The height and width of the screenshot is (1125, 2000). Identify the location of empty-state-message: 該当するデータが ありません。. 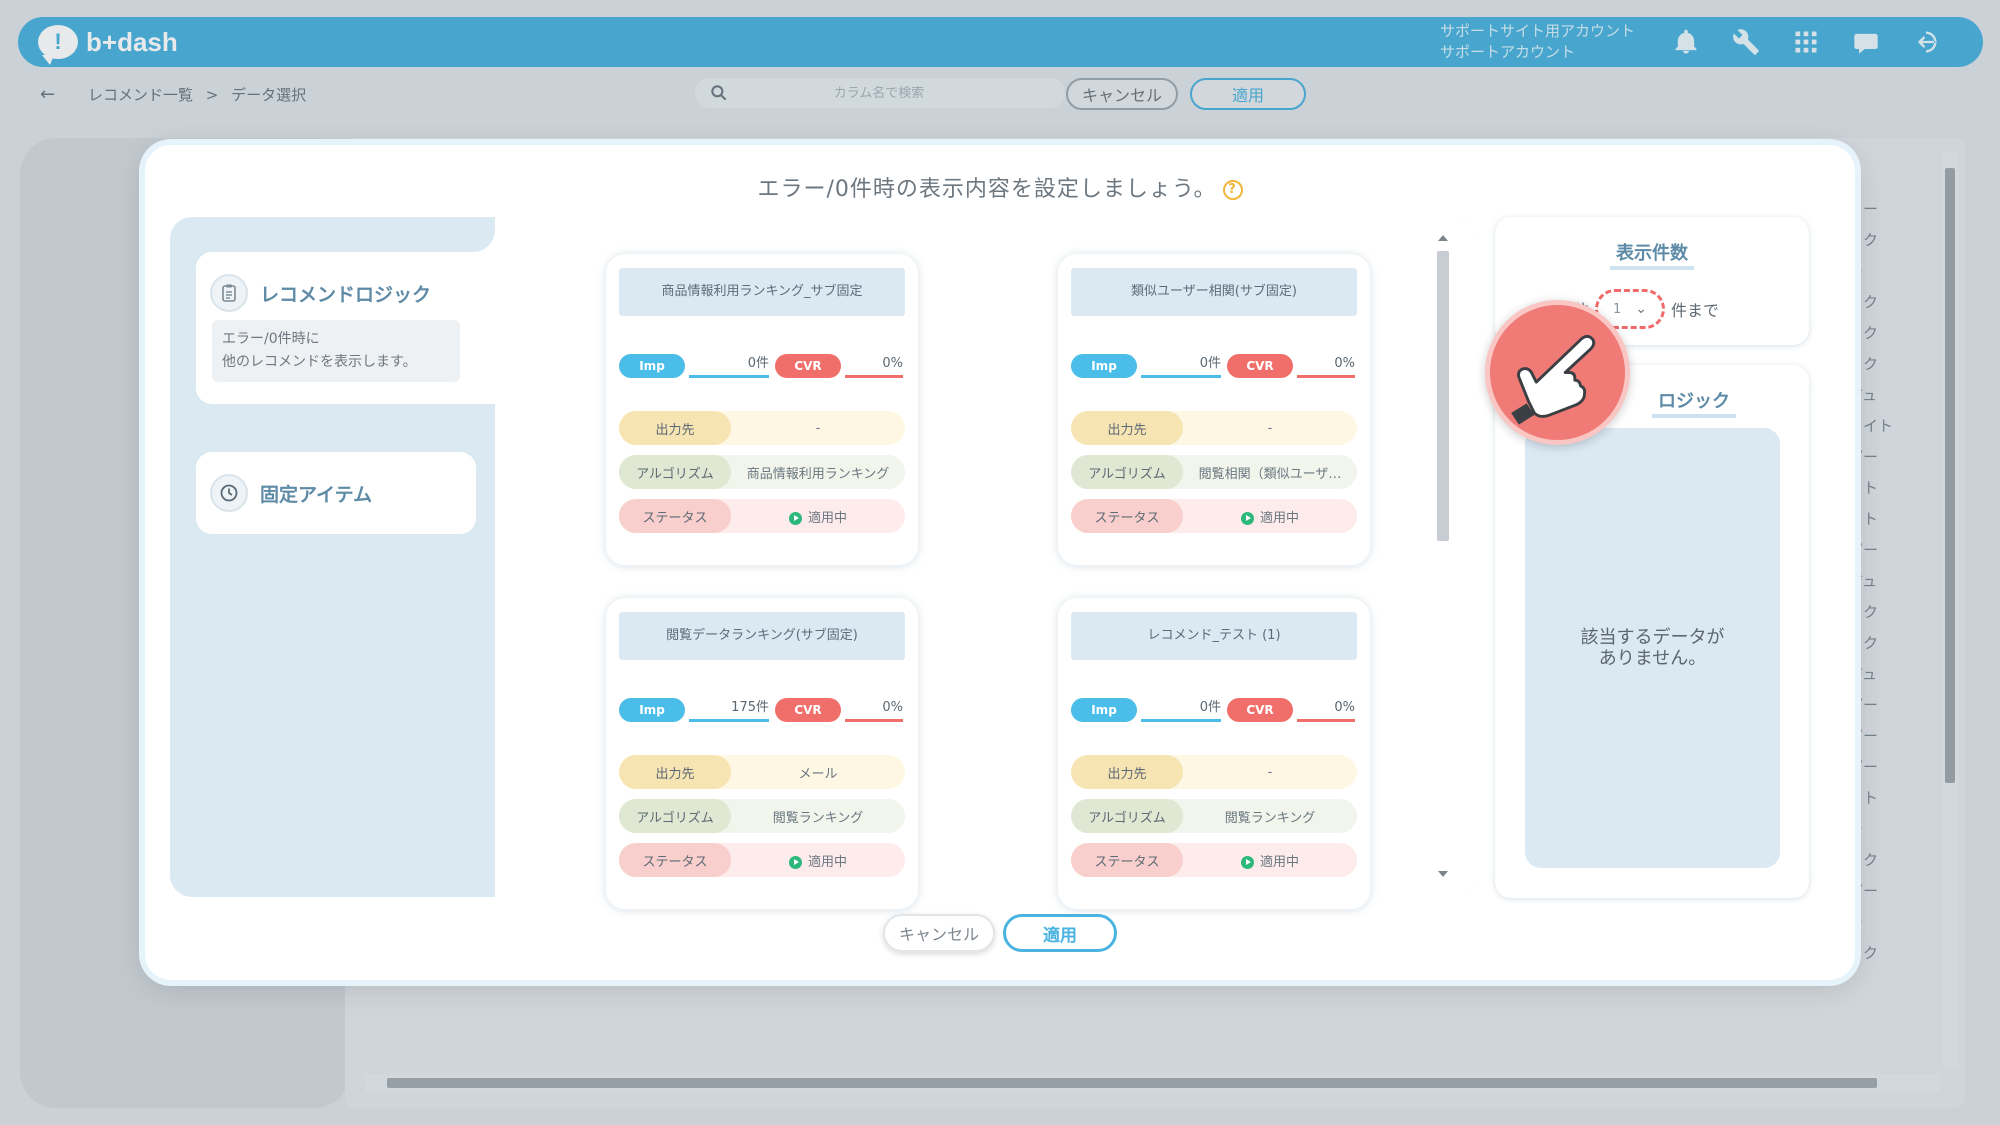
(1652, 648).